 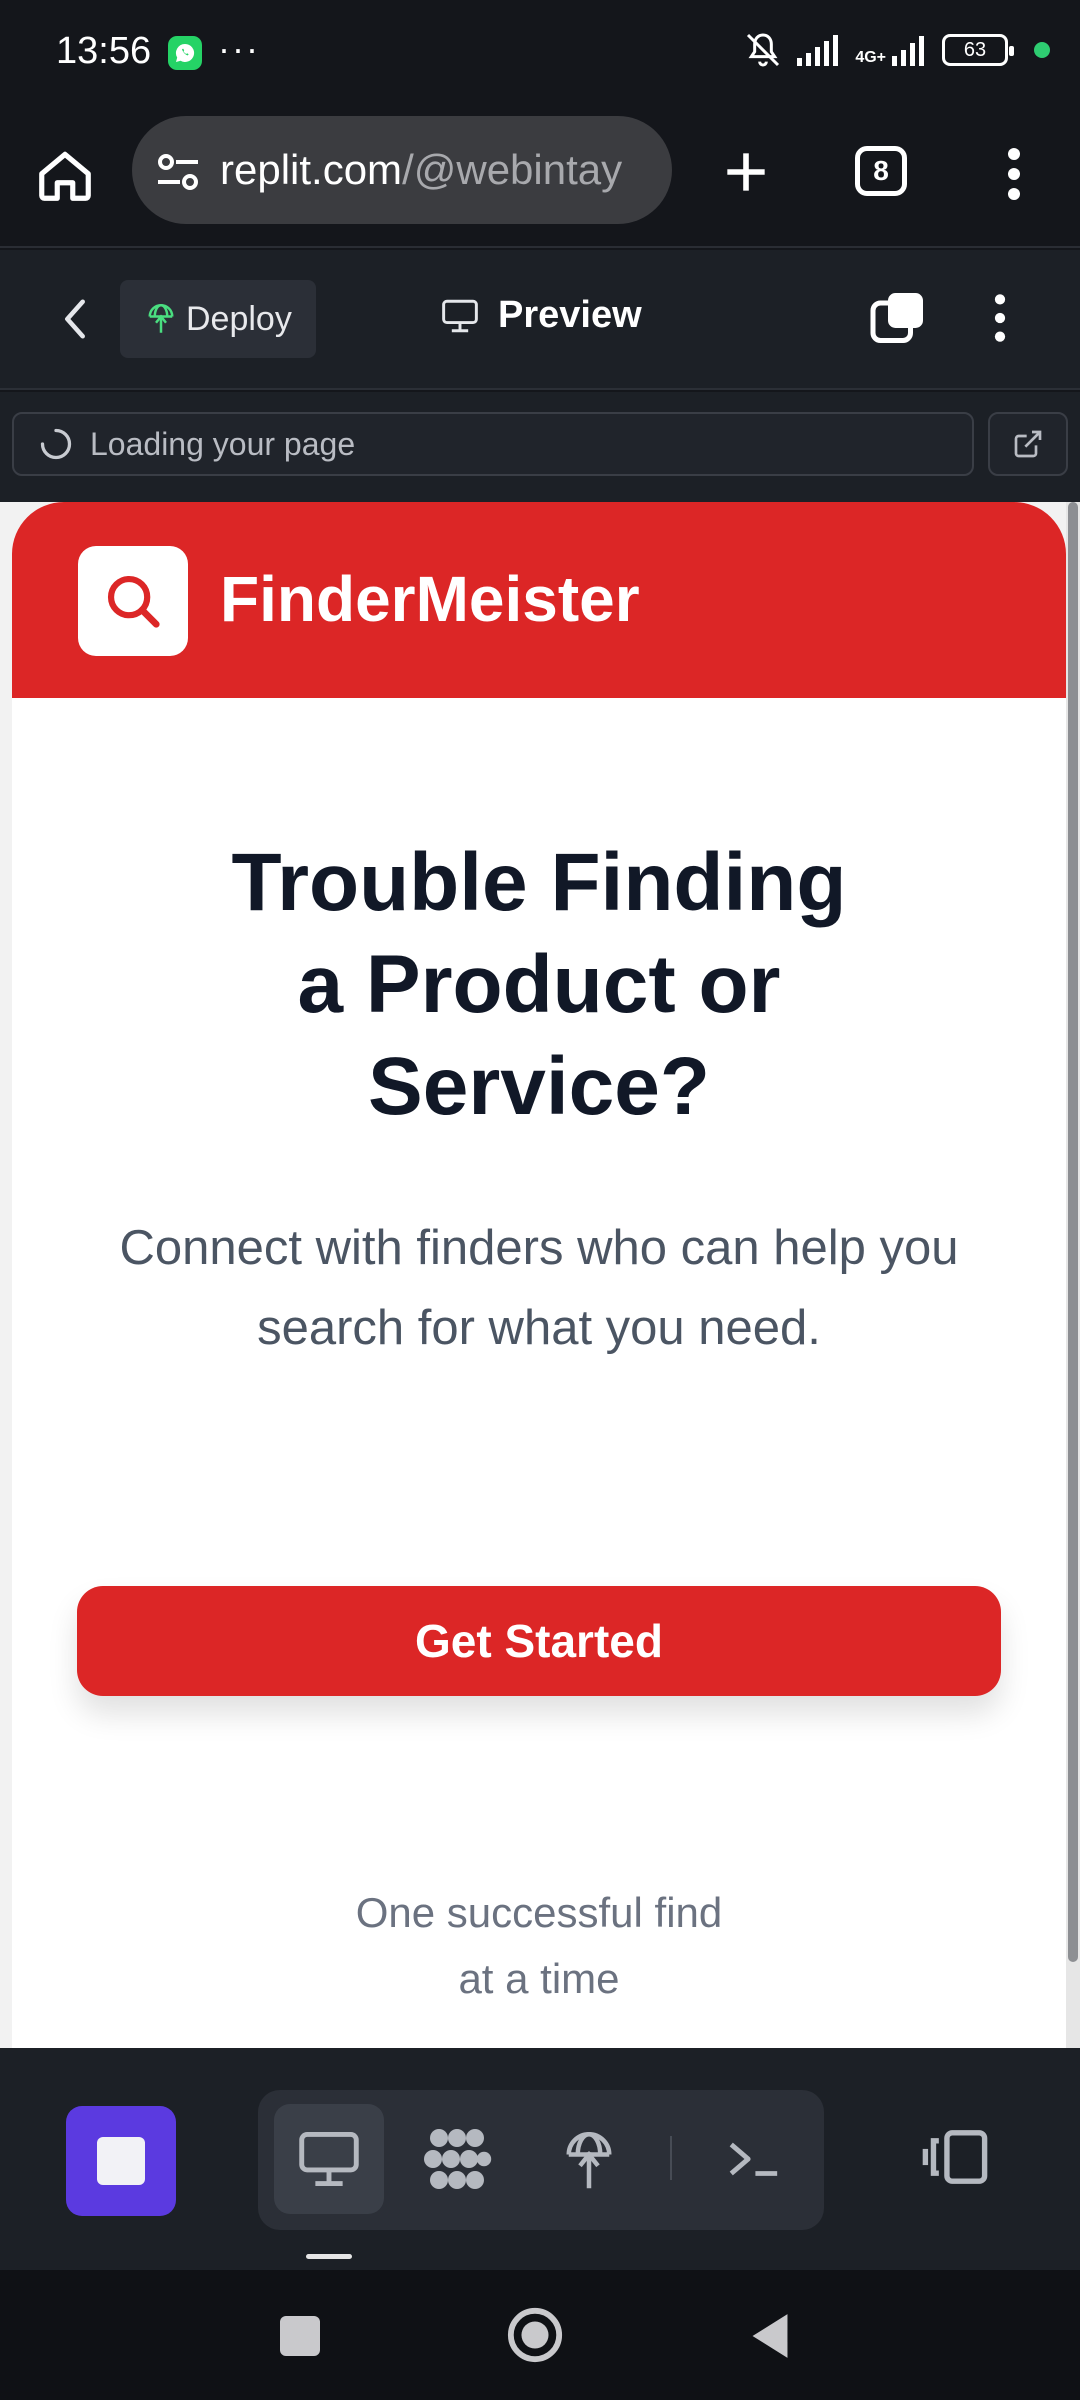 I want to click on back-triangle-icon, so click(x=770, y=2336).